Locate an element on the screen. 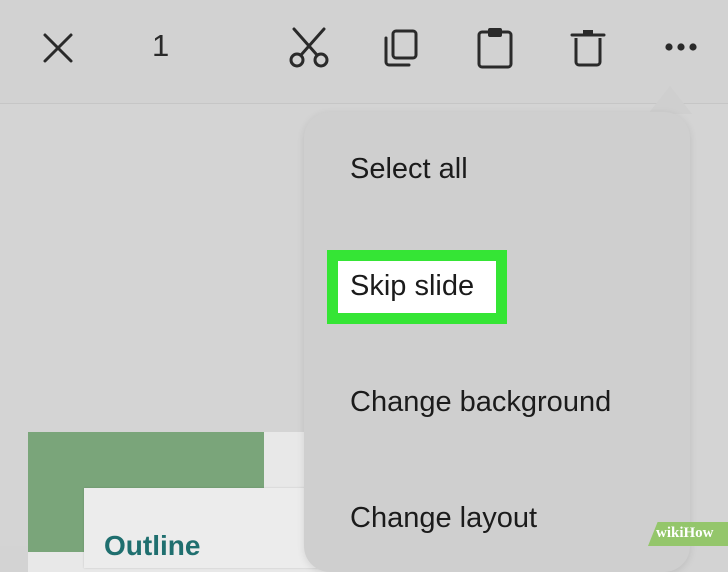 Image resolution: width=728 pixels, height=572 pixels. menu-item-skip-slide: Skip slide is located at coordinates (412, 286).